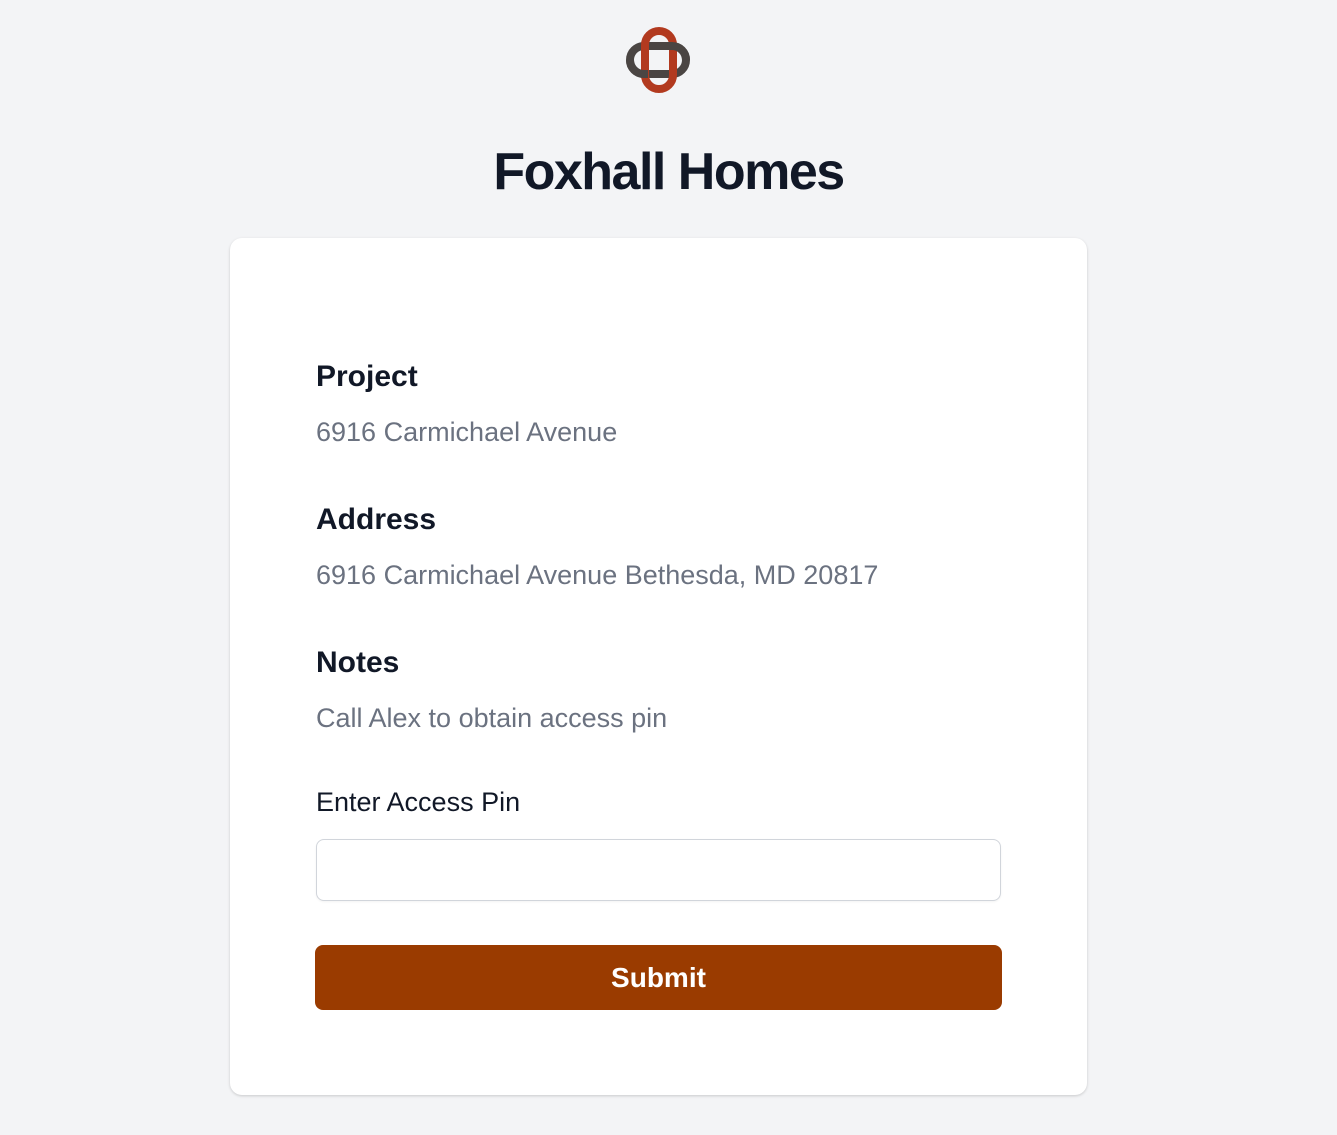 The image size is (1337, 1135). I want to click on foxhall-logo-icon, so click(659, 60).